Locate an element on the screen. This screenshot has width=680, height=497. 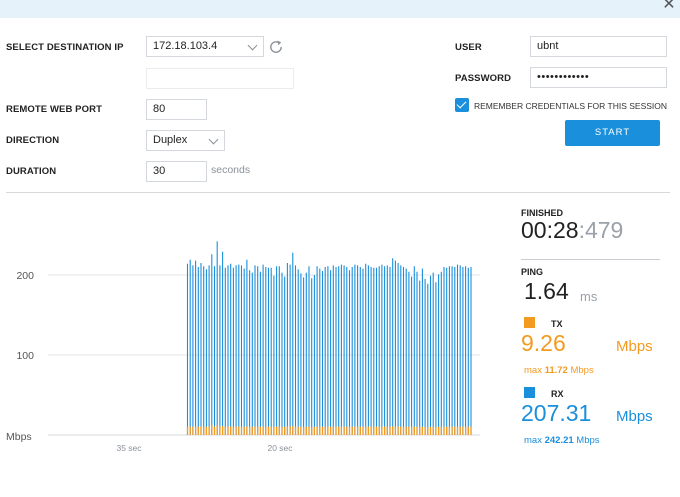
rx-max: max 242.21 Mbps is located at coordinates (562, 440).